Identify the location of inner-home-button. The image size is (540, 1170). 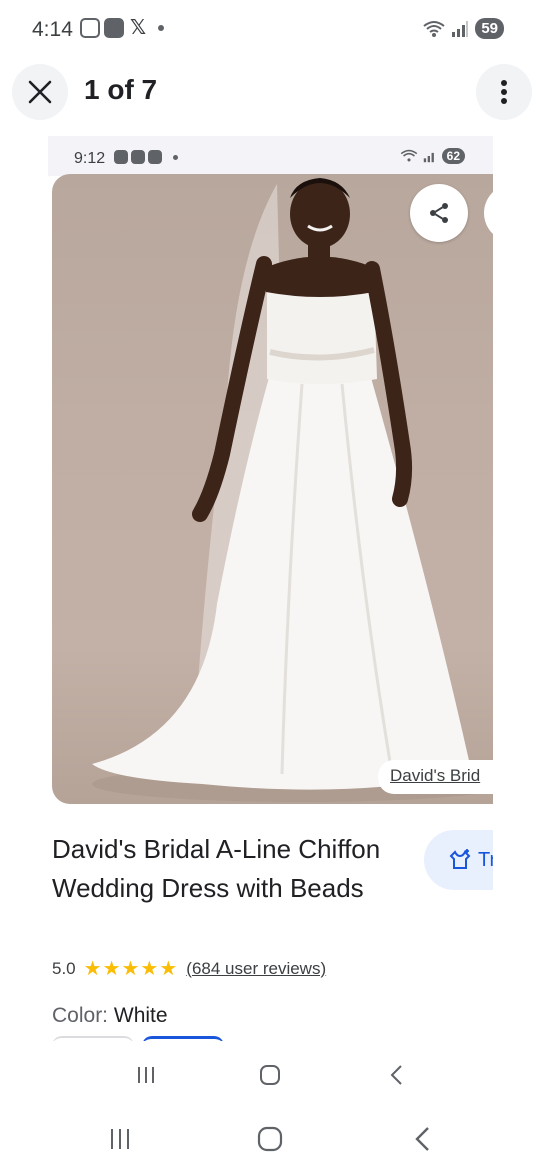
(270, 1075).